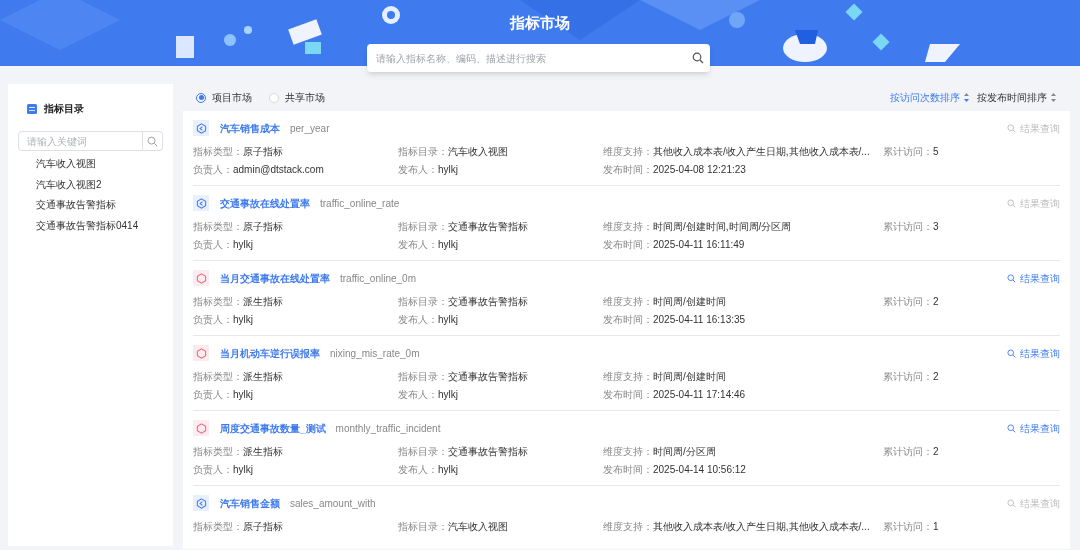 The image size is (1080, 550). What do you see at coordinates (275, 278) in the screenshot?
I see `metric-title: 当月交通事故在线处置率` at bounding box center [275, 278].